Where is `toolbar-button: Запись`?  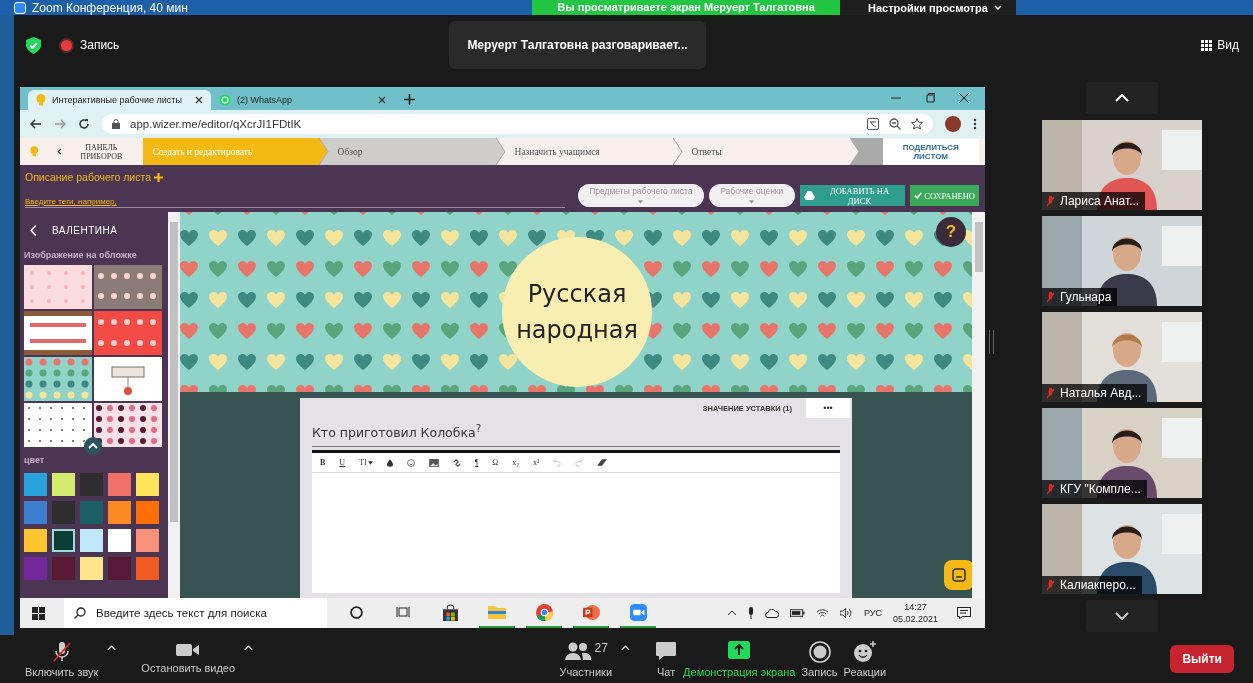
toolbar-button: Запись is located at coordinates (819, 659).